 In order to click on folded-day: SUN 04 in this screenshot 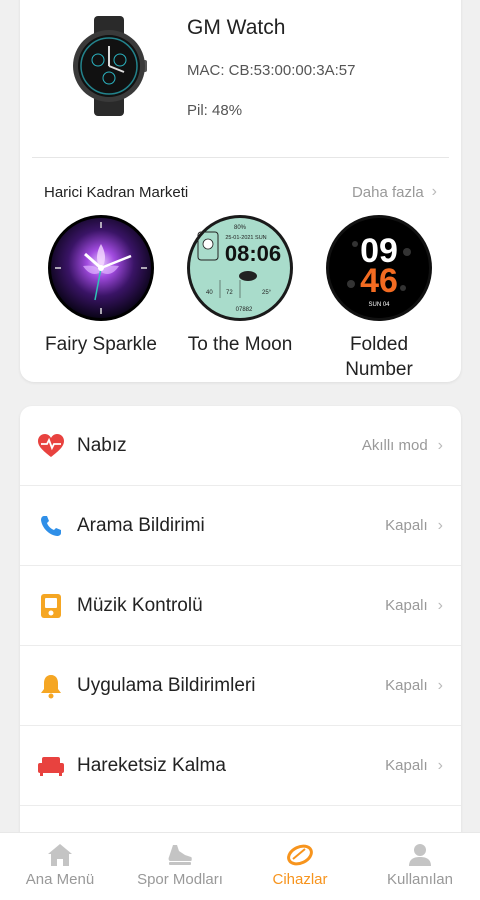, I will do `click(379, 305)`.